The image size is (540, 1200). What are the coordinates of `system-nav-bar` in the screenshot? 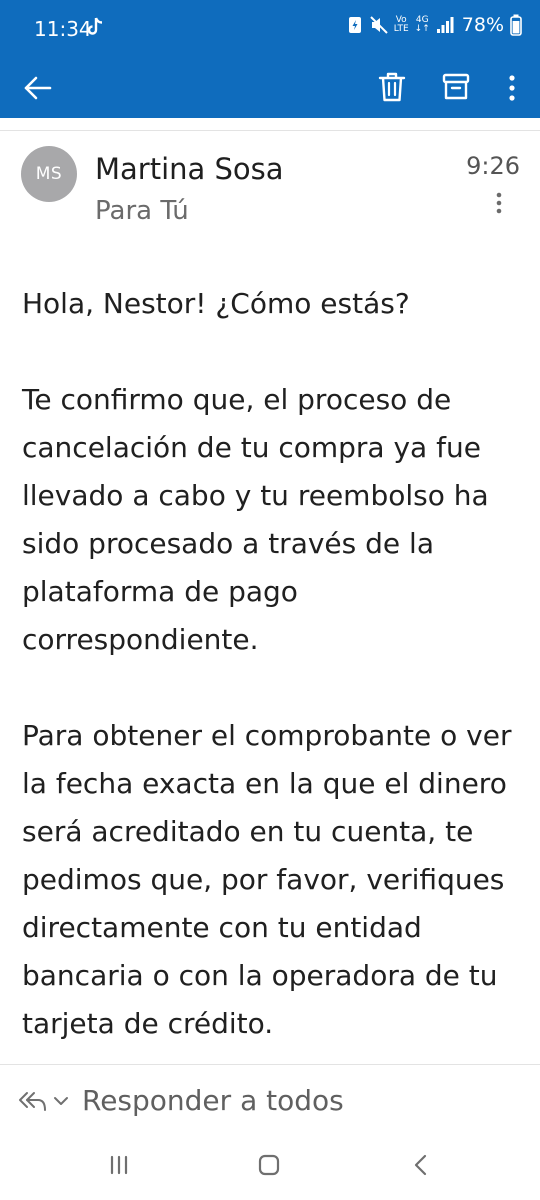 It's located at (270, 1165).